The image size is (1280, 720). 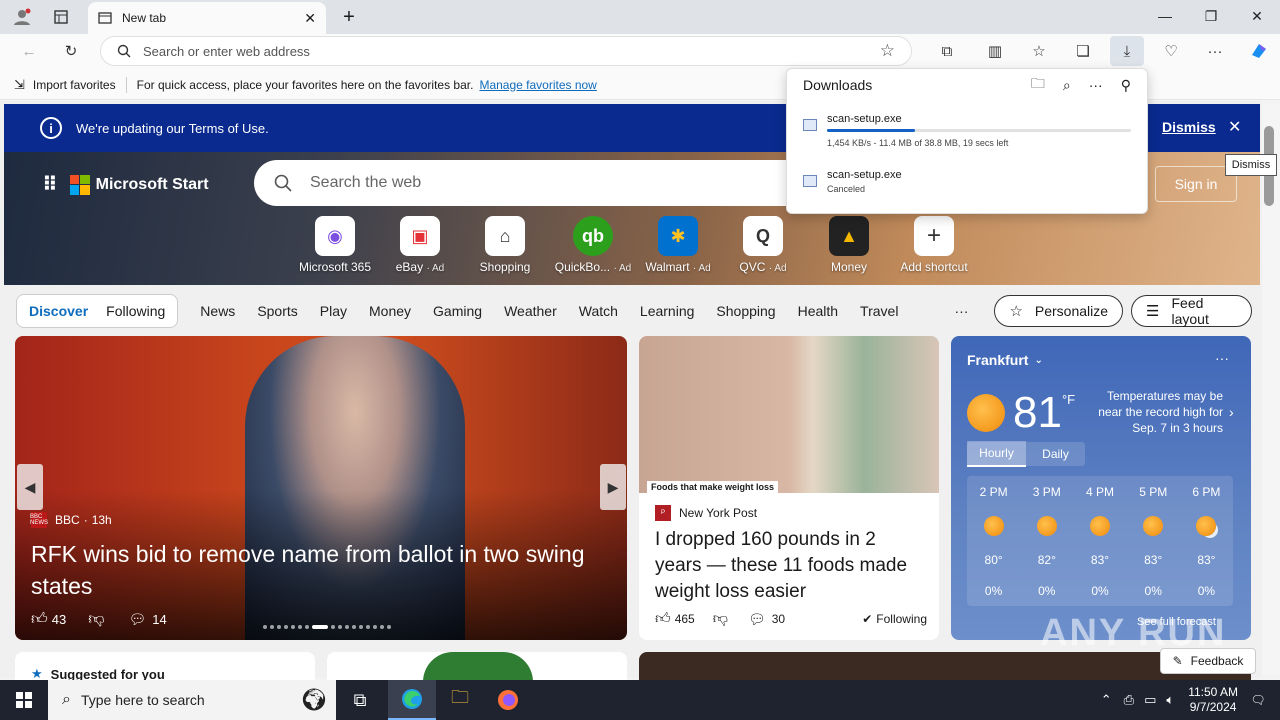 I want to click on add-shortcut-button: + Add shortcut, so click(x=934, y=245).